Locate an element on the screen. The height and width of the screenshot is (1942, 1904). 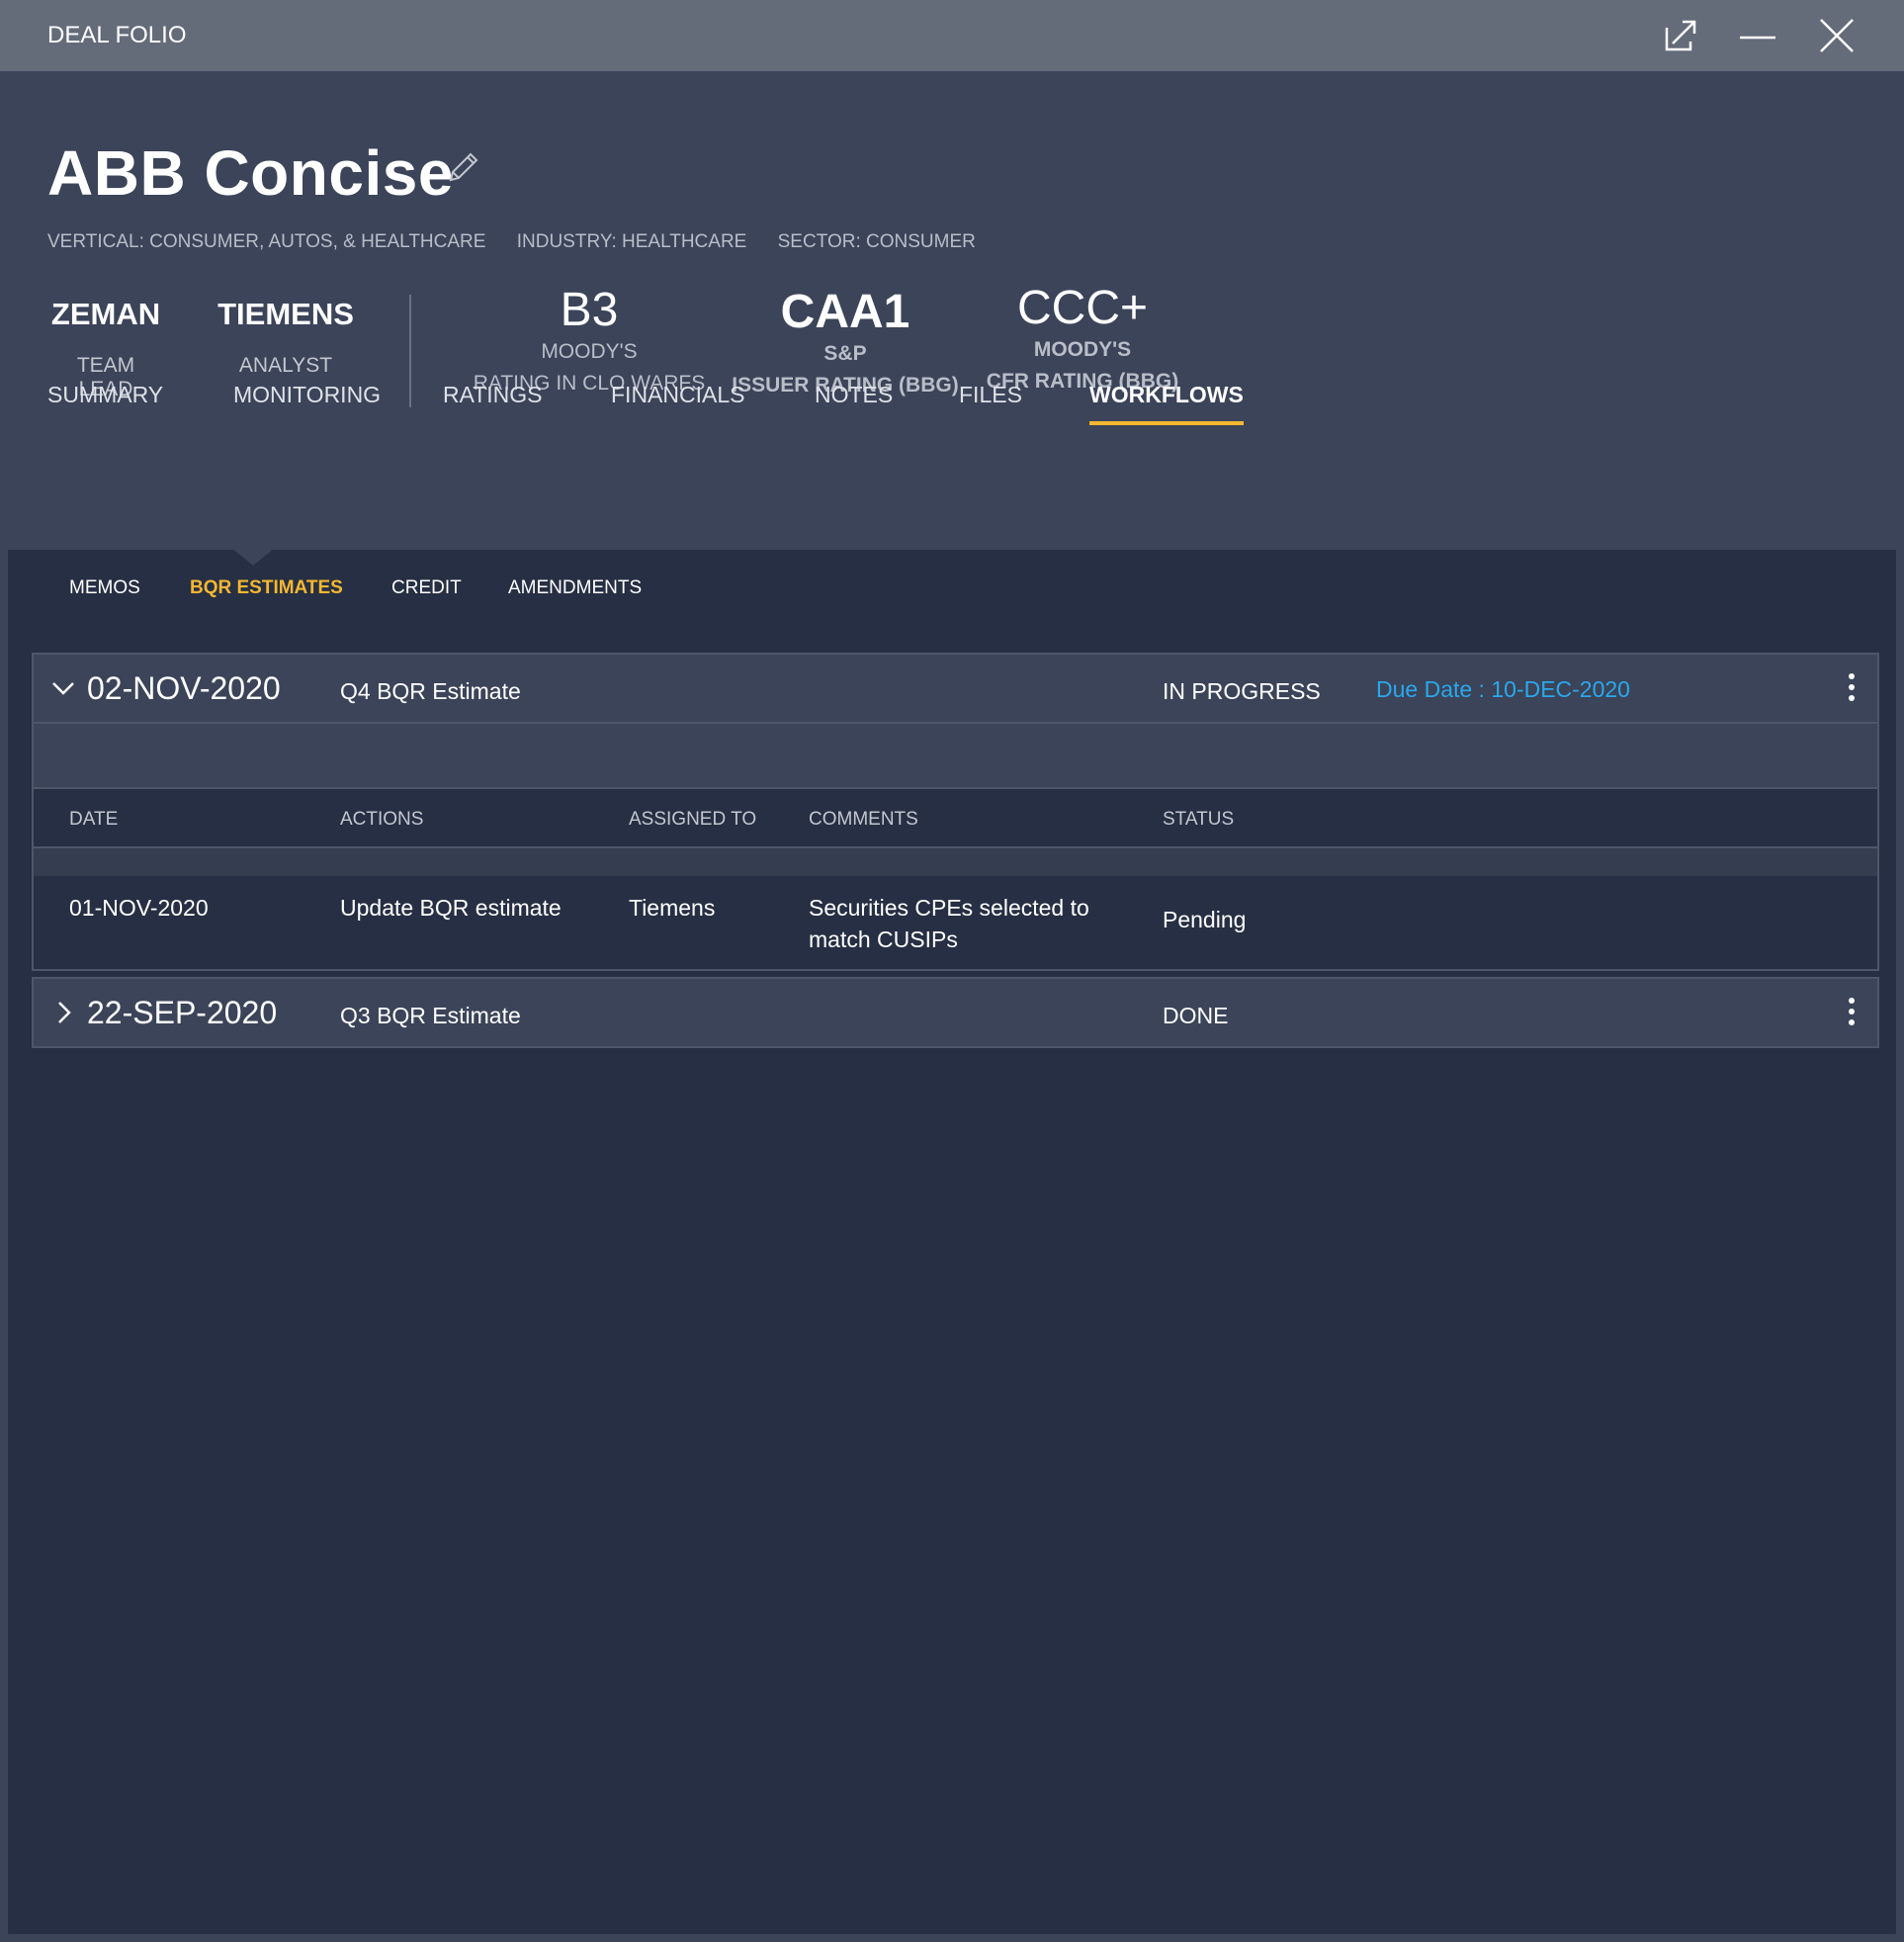
pop-out-icon is located at coordinates (1680, 35).